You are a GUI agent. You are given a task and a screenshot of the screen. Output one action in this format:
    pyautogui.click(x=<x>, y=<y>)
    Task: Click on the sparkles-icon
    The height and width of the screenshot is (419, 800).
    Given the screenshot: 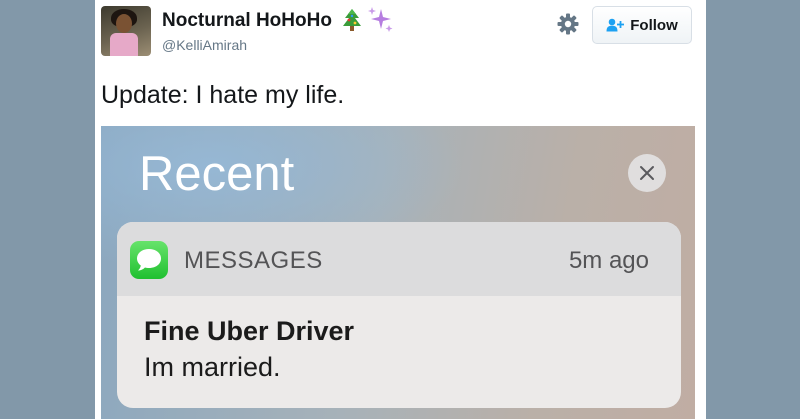 What is the action you would take?
    pyautogui.click(x=380, y=19)
    